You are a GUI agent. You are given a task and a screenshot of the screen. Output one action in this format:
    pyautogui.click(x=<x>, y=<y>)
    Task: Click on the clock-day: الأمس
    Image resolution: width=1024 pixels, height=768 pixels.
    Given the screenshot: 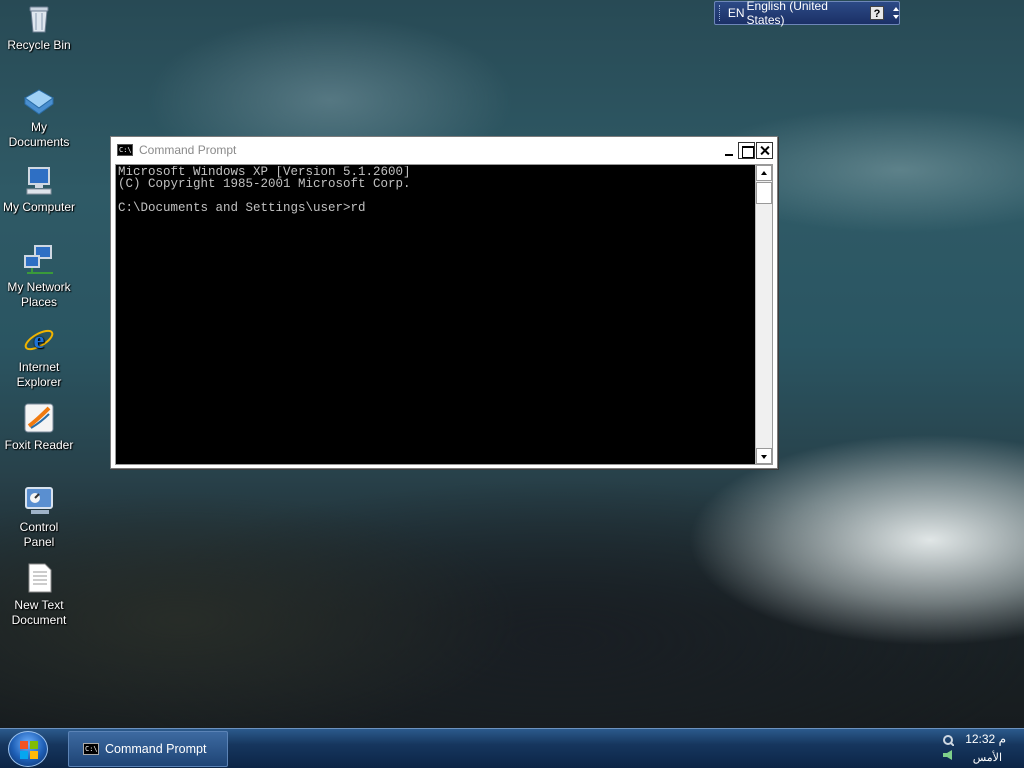 What is the action you would take?
    pyautogui.click(x=987, y=757)
    